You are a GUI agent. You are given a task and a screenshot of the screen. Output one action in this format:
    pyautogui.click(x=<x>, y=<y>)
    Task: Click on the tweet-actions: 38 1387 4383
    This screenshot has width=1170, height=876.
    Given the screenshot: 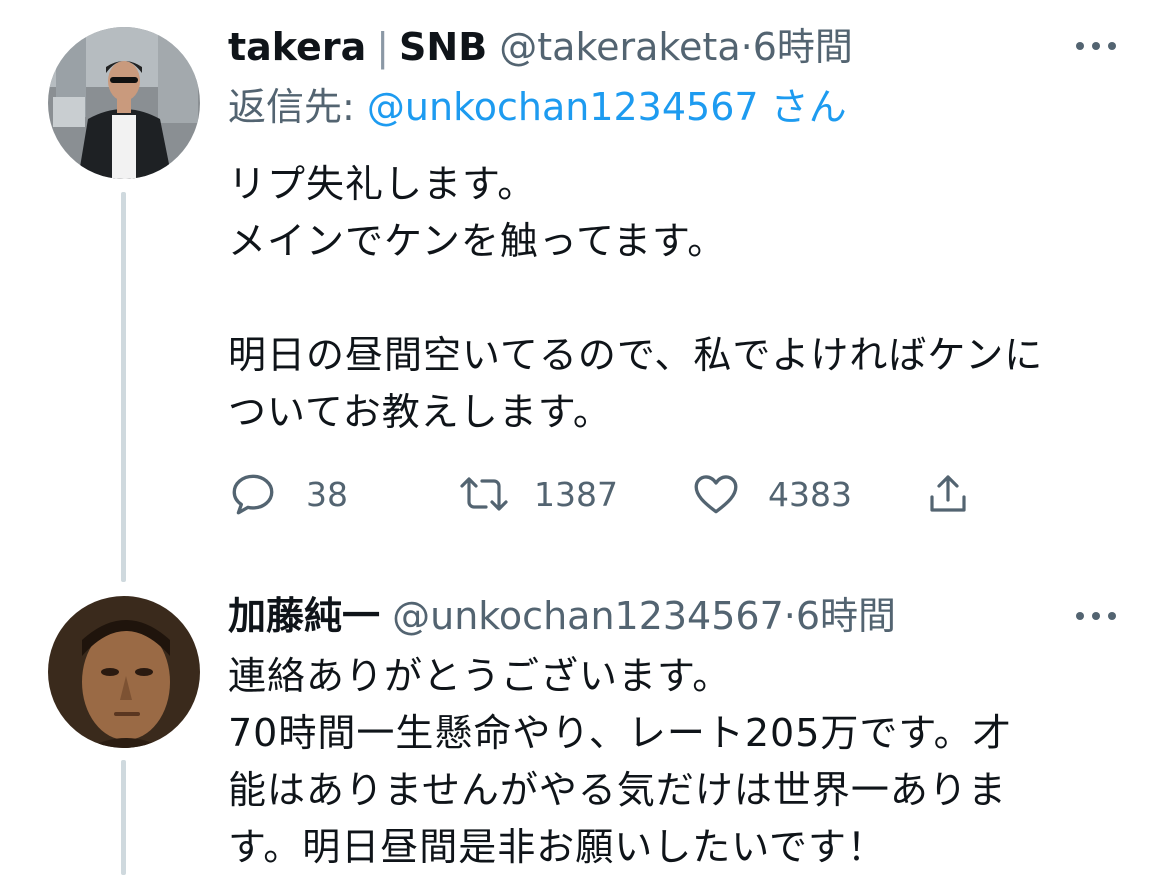 What is the action you would take?
    pyautogui.click(x=608, y=494)
    